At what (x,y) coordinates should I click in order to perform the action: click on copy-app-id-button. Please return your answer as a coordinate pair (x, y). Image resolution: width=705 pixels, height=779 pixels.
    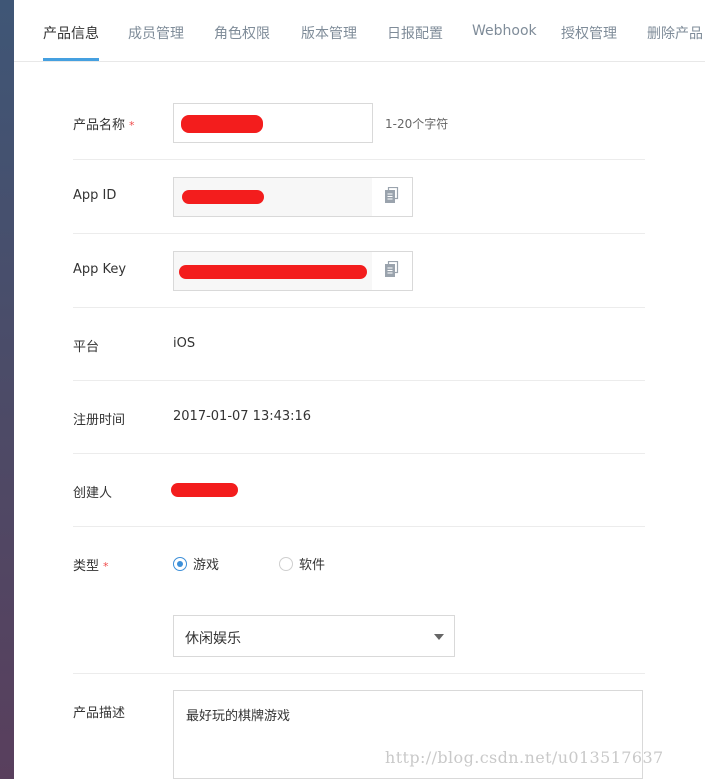
    Looking at the image, I should click on (392, 197).